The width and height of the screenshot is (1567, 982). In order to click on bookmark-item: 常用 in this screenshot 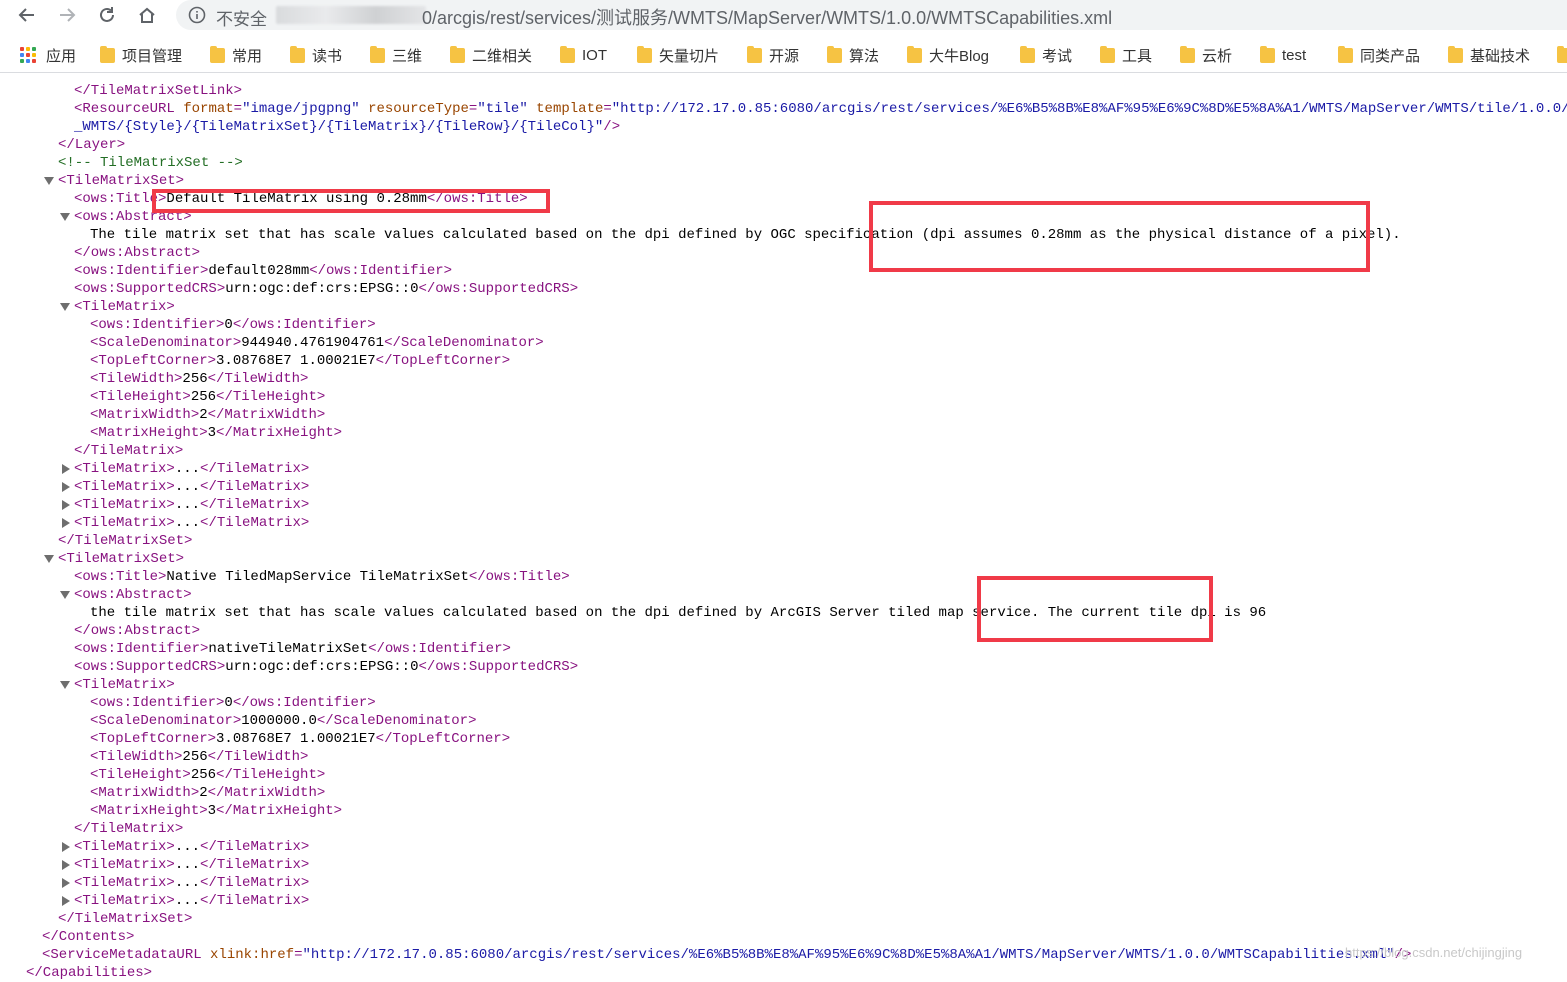, I will do `click(236, 55)`.